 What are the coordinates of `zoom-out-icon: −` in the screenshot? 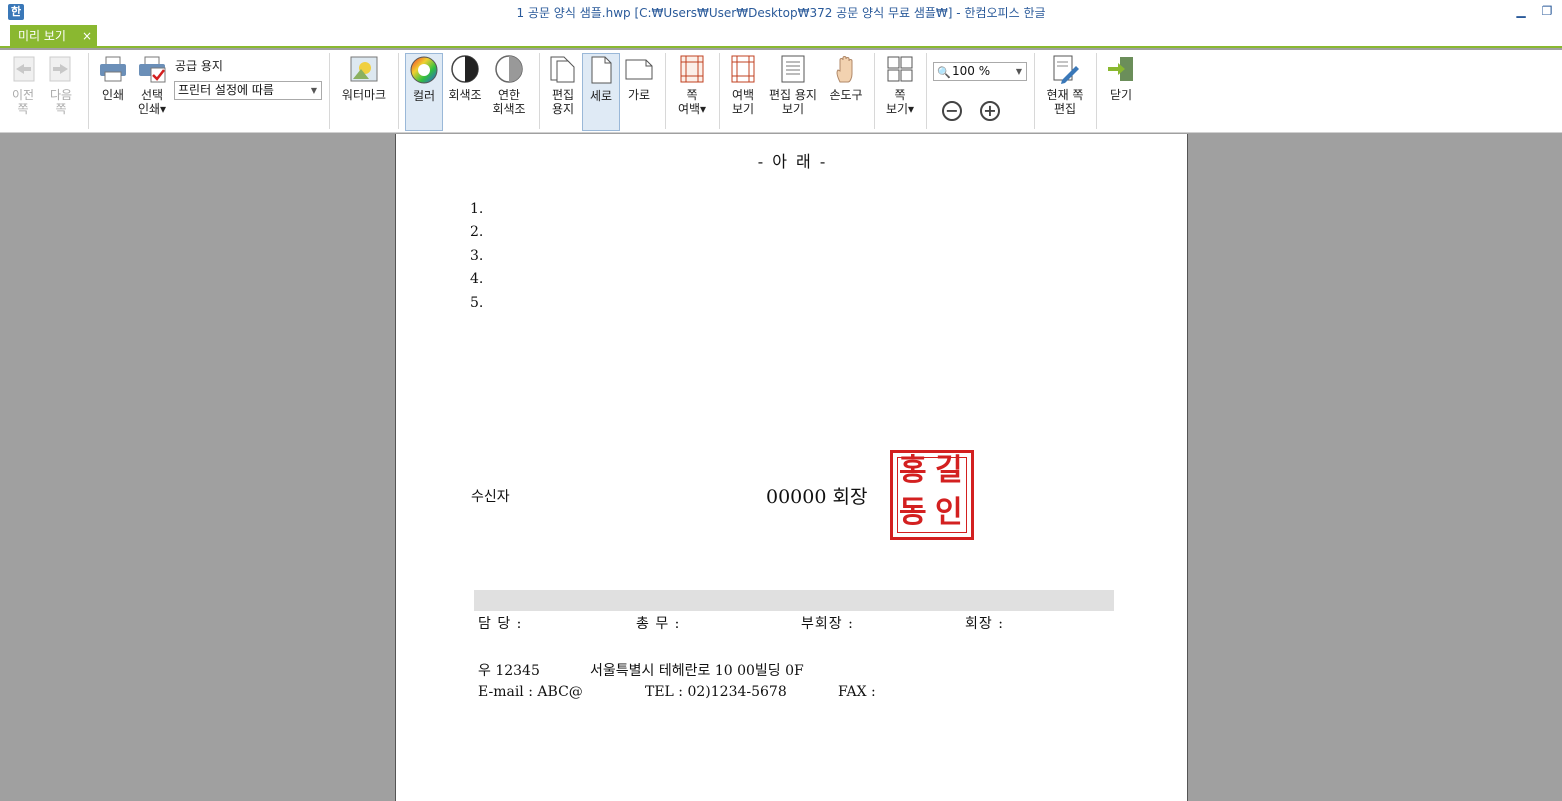 It's located at (952, 111).